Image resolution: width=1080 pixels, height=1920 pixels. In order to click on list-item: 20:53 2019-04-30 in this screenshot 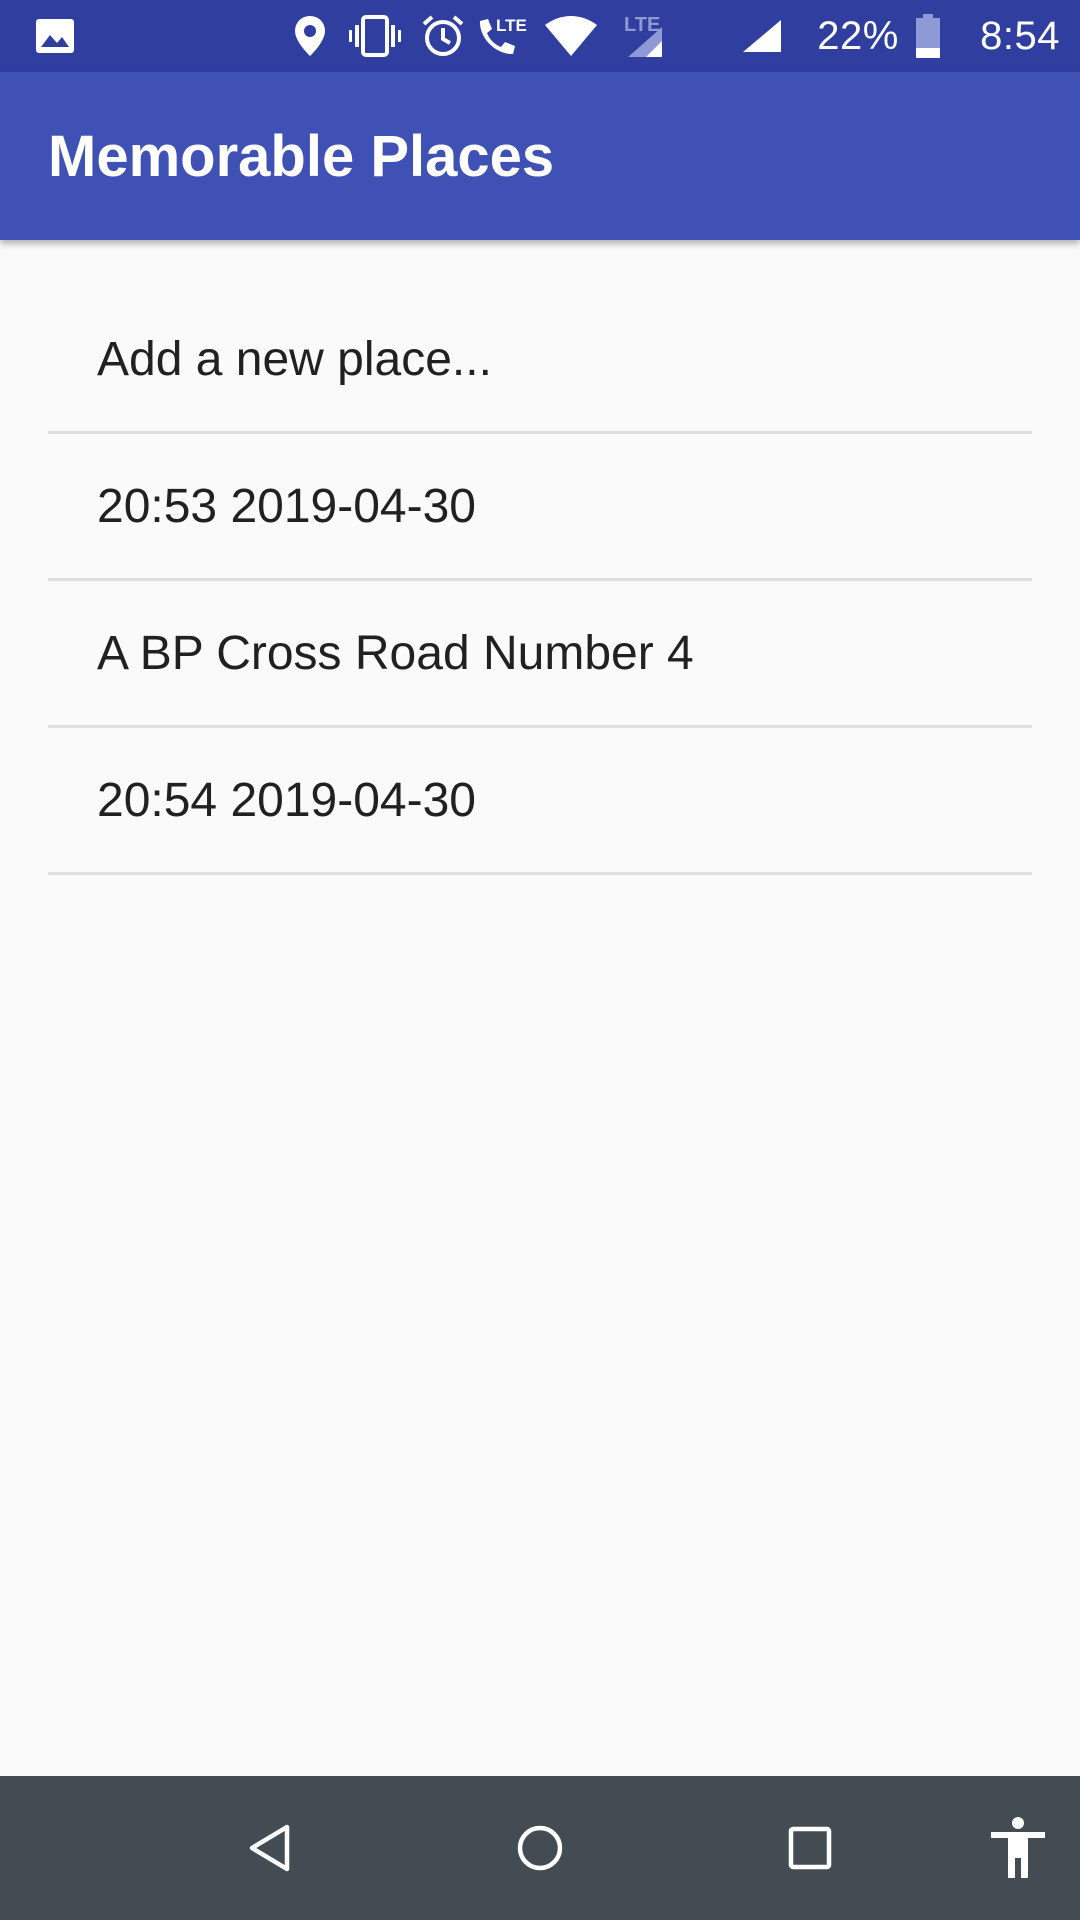, I will do `click(540, 507)`.